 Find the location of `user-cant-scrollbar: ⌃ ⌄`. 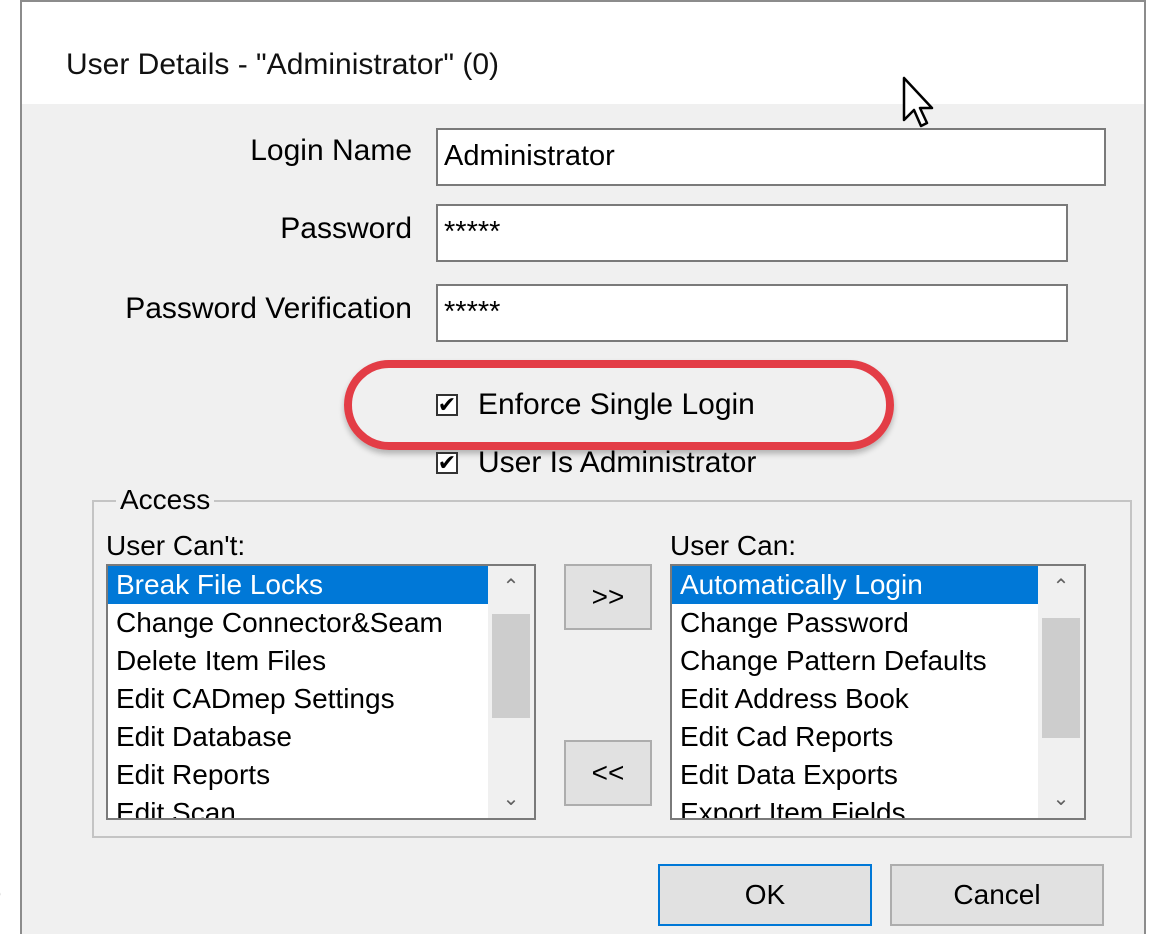

user-cant-scrollbar: ⌃ ⌄ is located at coordinates (511, 692).